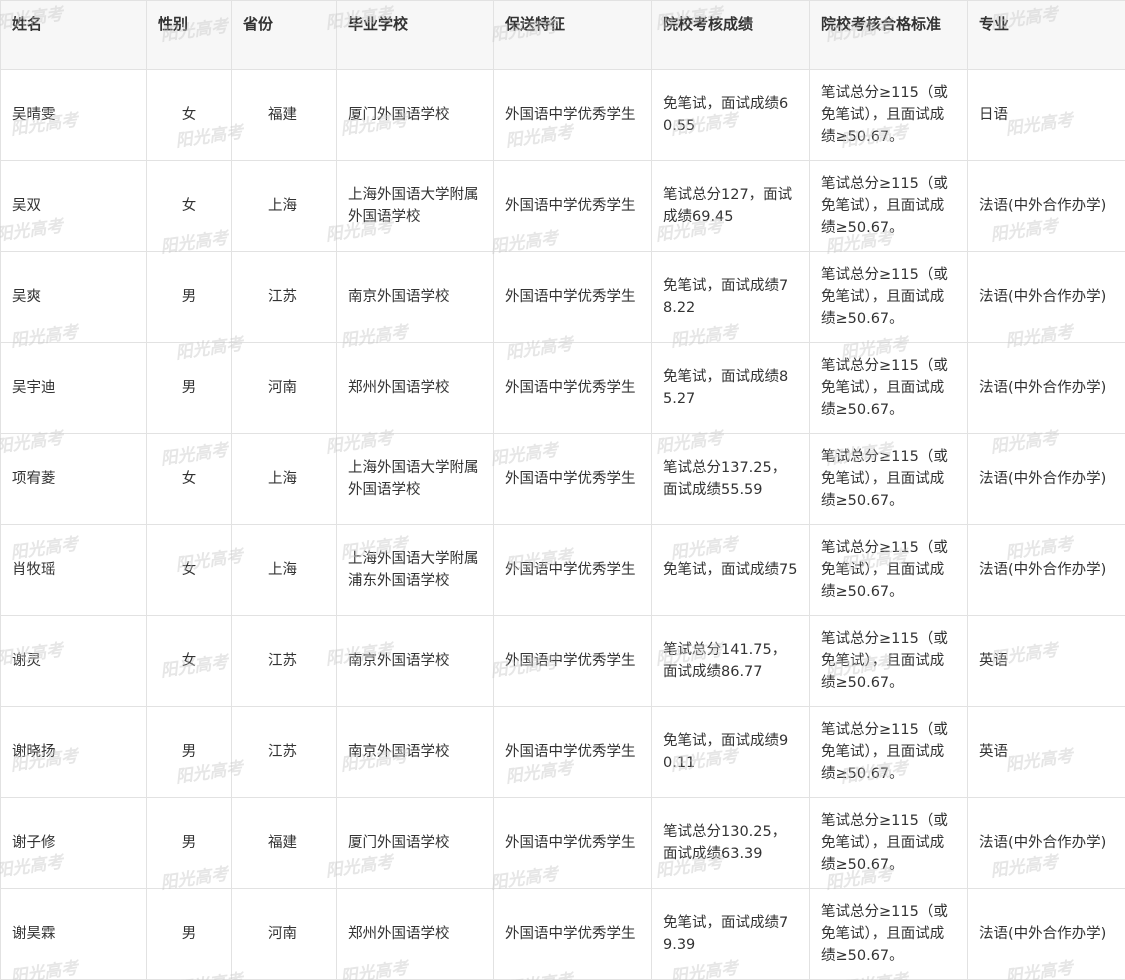  I want to click on header-feature: 保送特征, so click(572, 35).